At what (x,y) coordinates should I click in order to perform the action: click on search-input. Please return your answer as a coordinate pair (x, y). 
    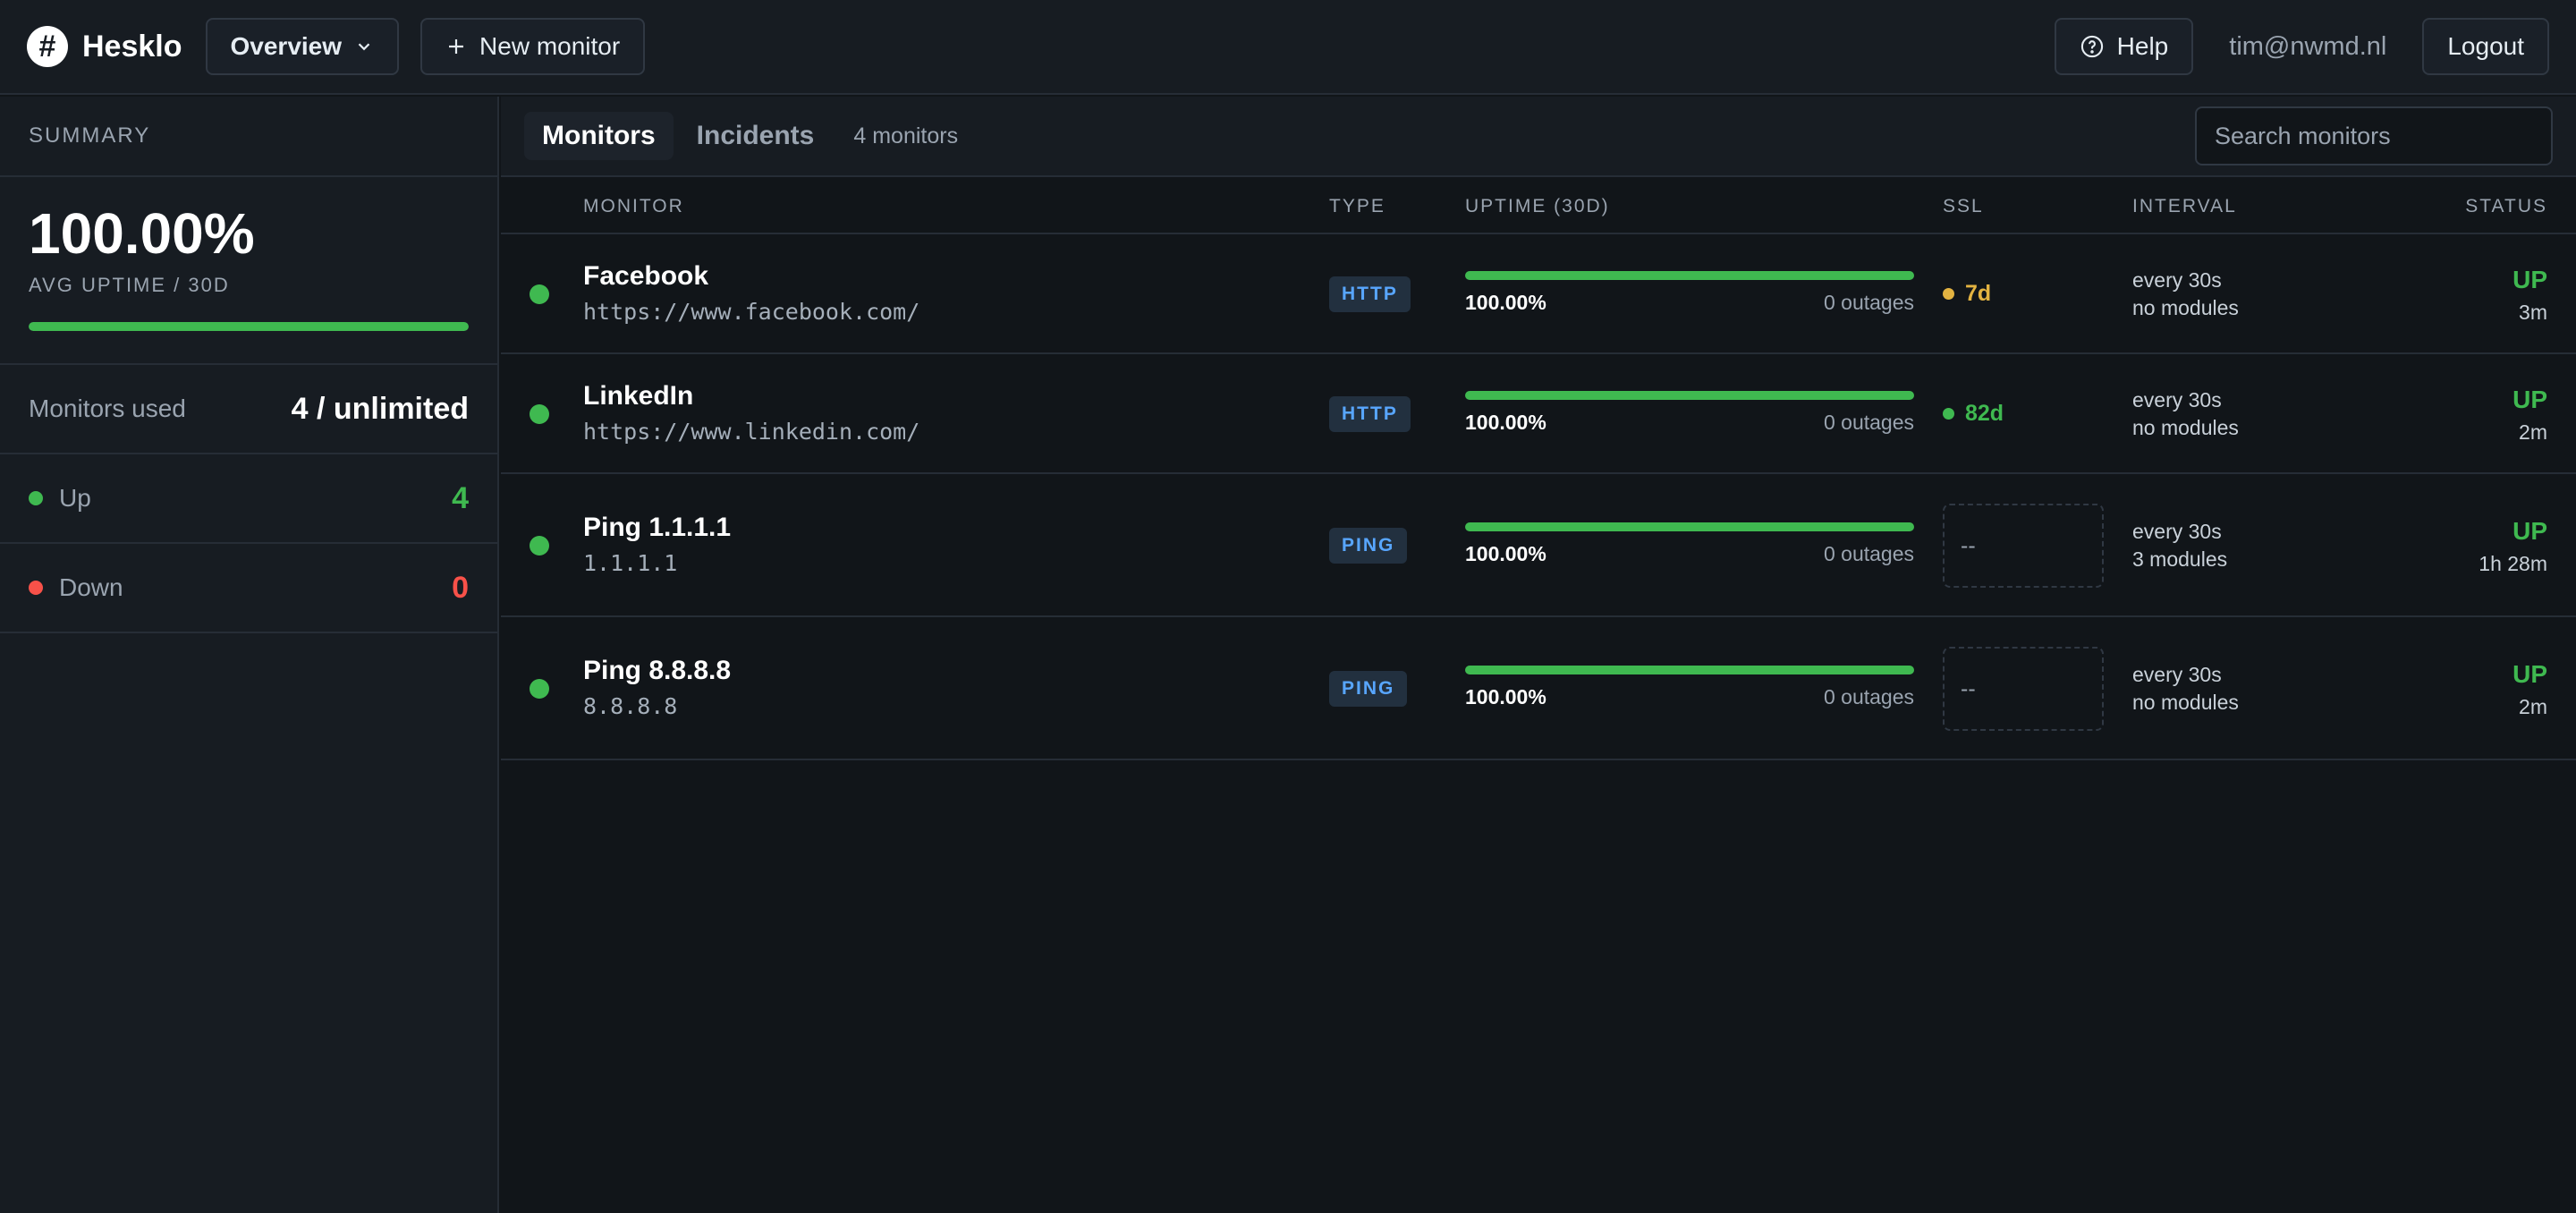
    Looking at the image, I should click on (2374, 135).